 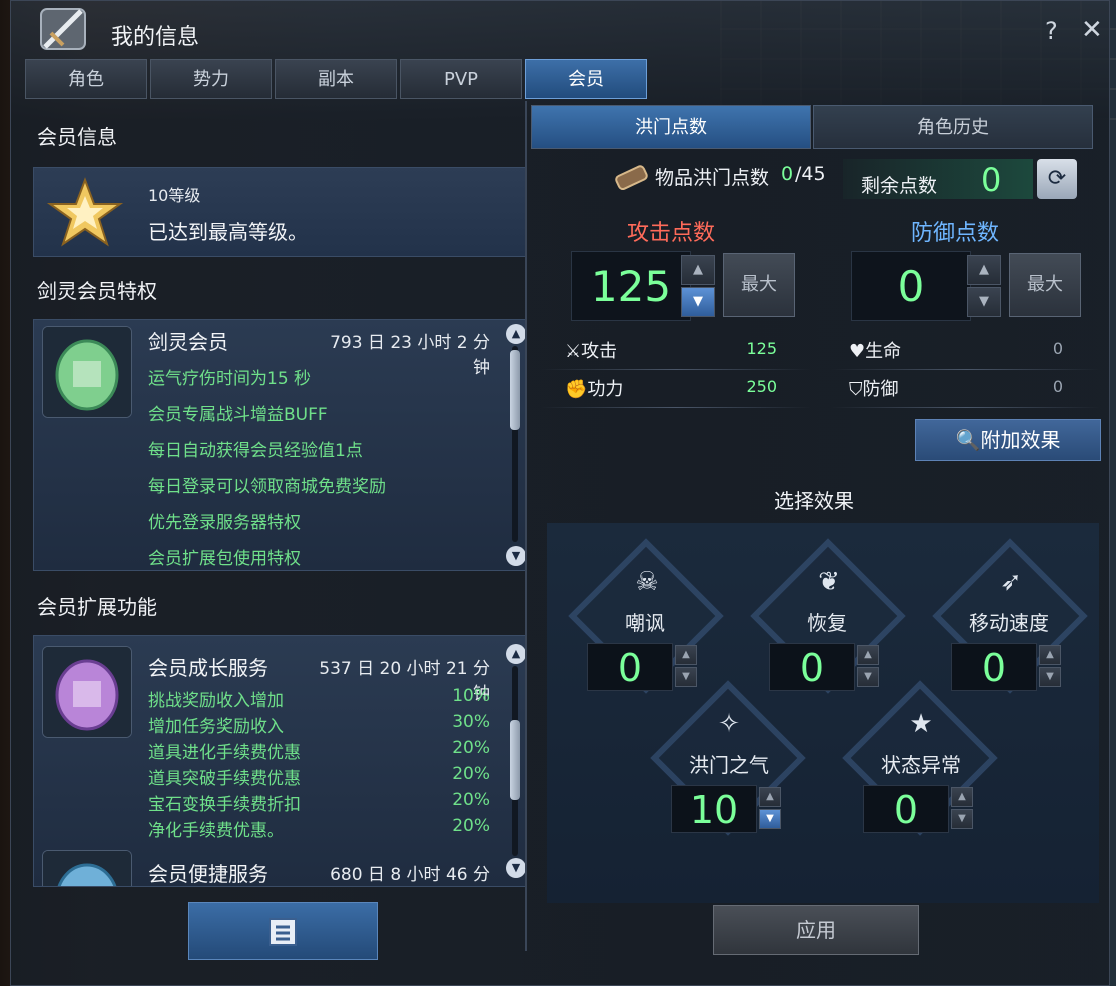 What do you see at coordinates (1050, 655) in the screenshot?
I see `speed-increase-button: ▲` at bounding box center [1050, 655].